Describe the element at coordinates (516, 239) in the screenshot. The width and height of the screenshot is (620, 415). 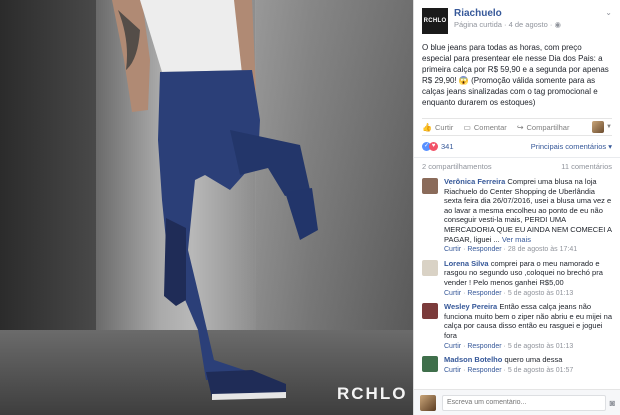
I see `see-more-link: Ver mais` at that location.